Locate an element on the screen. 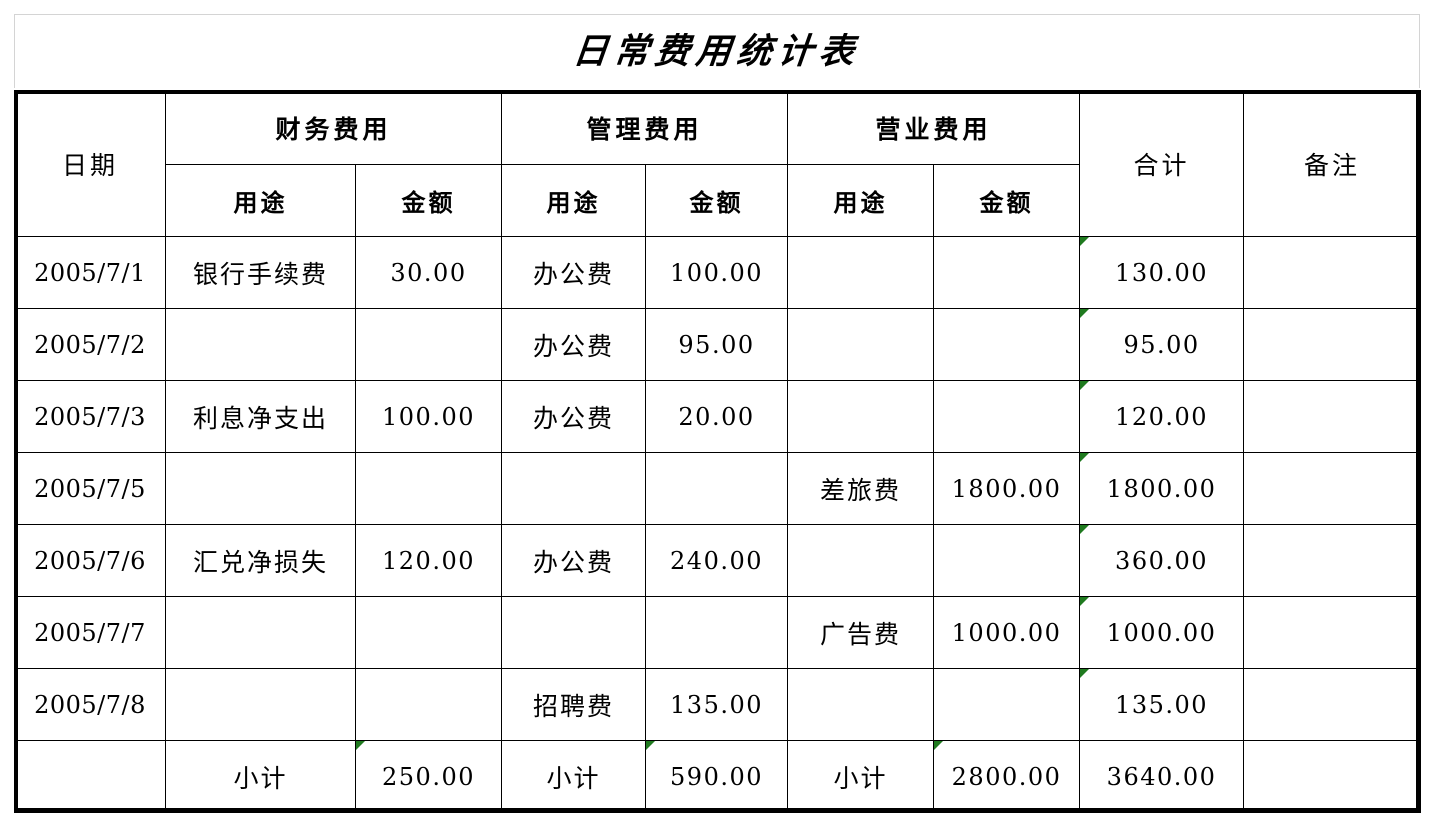 The image size is (1436, 828). cell-finance-use: 利息净支出 is located at coordinates (260, 416).